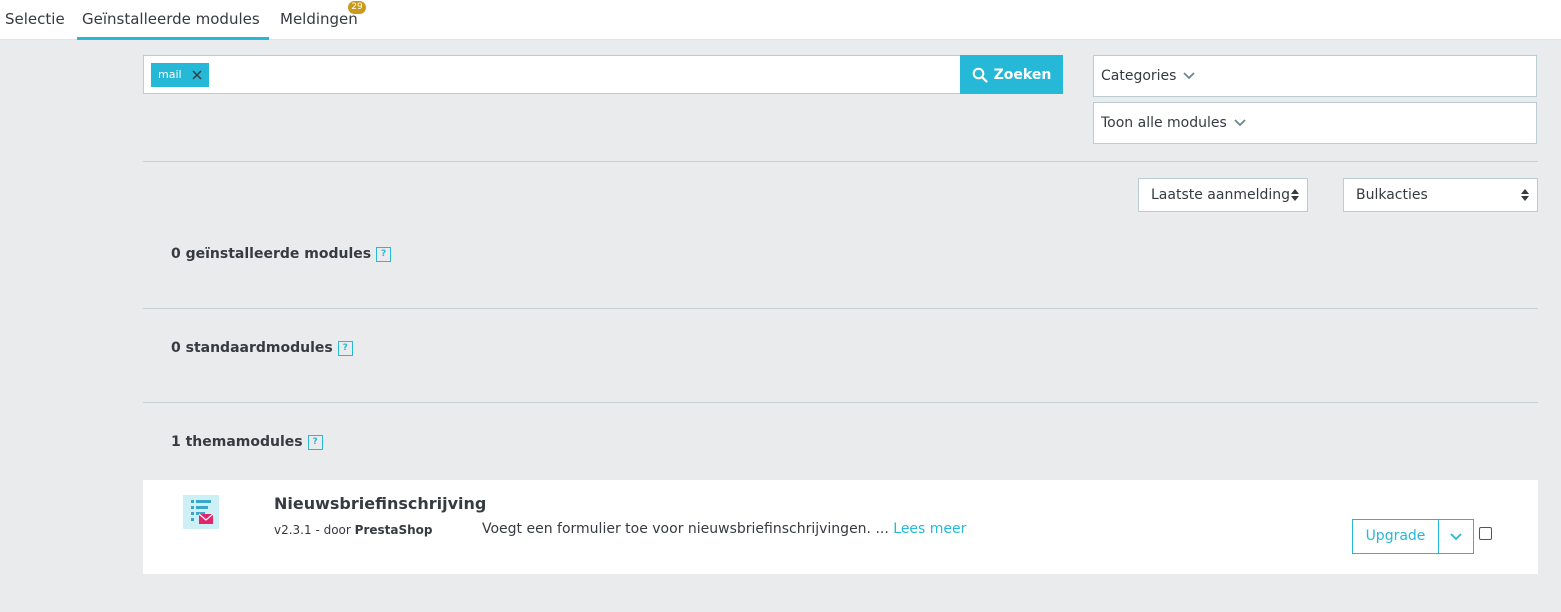 The image size is (1561, 612). I want to click on search-input: mail, so click(552, 74).